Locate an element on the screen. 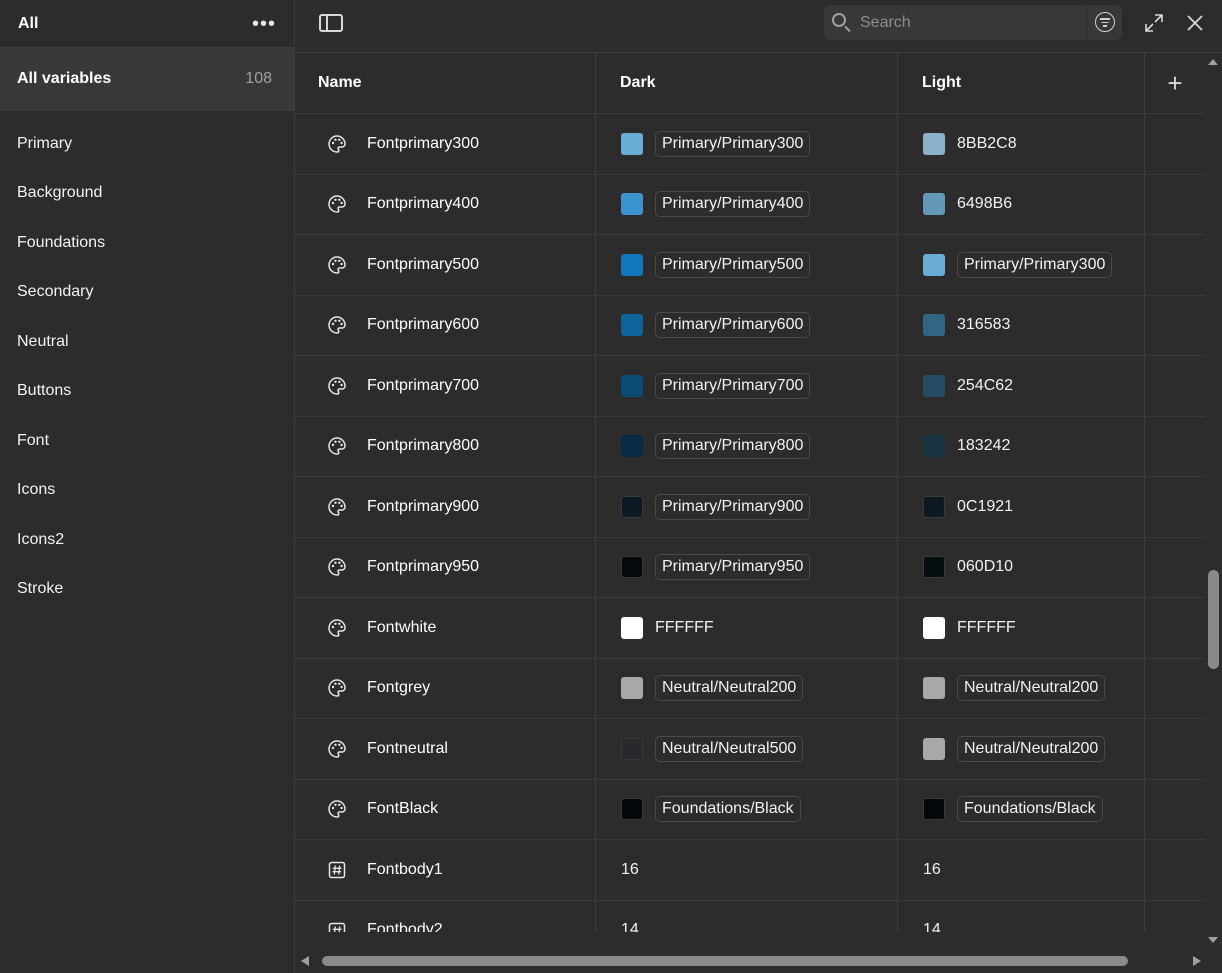 The width and height of the screenshot is (1222, 973). more-options-icon: ••• is located at coordinates (264, 24).